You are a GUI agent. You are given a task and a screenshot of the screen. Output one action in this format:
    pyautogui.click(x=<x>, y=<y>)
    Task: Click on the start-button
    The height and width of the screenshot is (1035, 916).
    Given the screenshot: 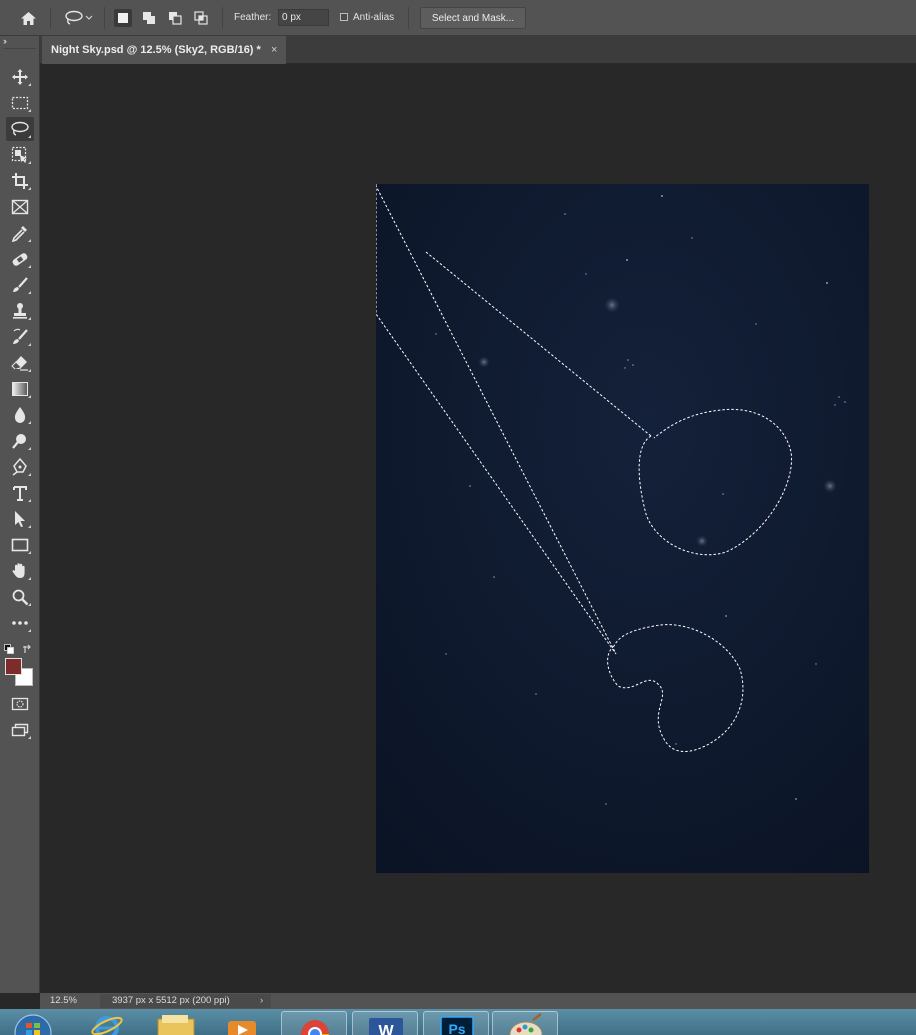 What is the action you would take?
    pyautogui.click(x=33, y=1023)
    